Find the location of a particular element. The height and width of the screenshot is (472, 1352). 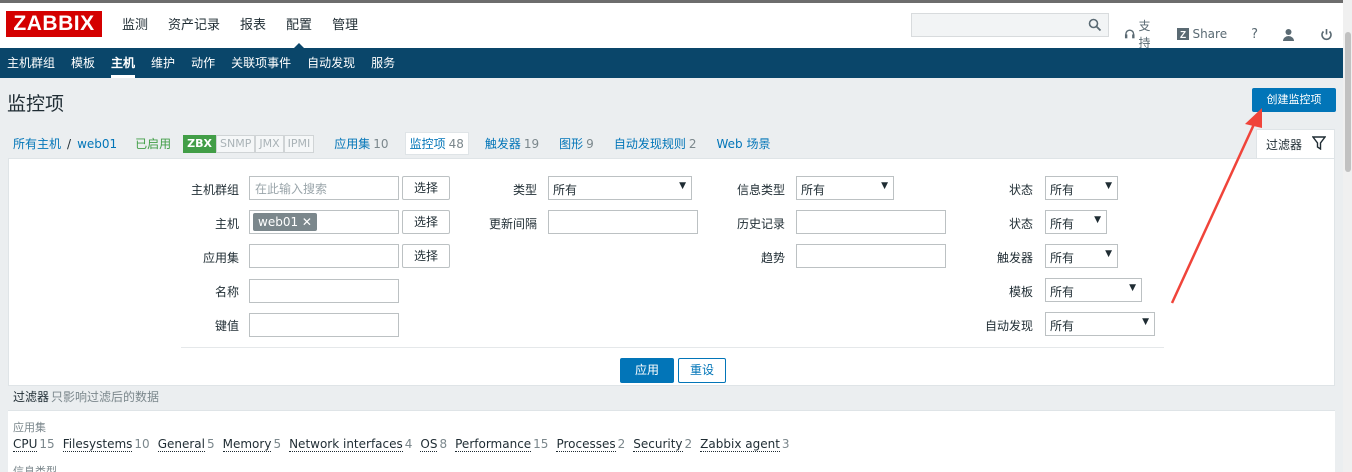

subfilter-app: Zabbix agent 3 is located at coordinates (745, 444).